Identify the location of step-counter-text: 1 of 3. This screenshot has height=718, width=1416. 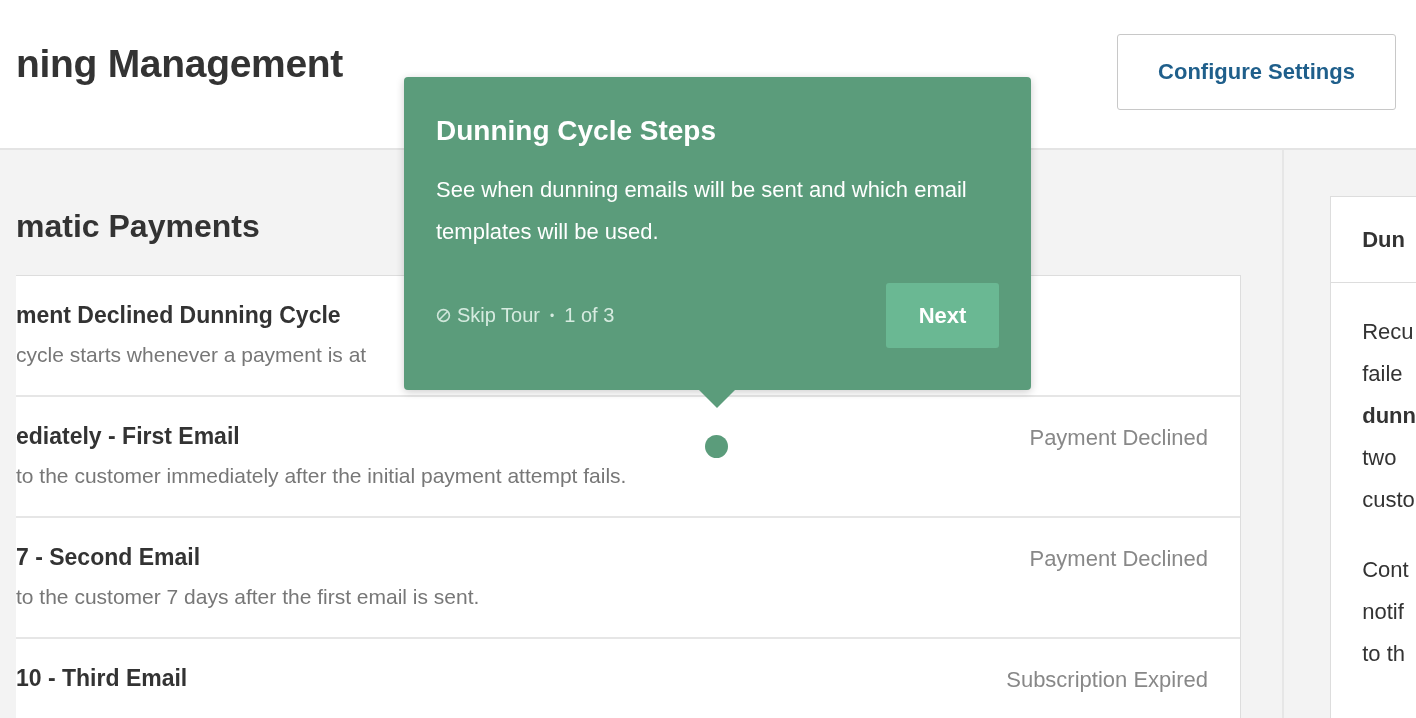
(589, 315).